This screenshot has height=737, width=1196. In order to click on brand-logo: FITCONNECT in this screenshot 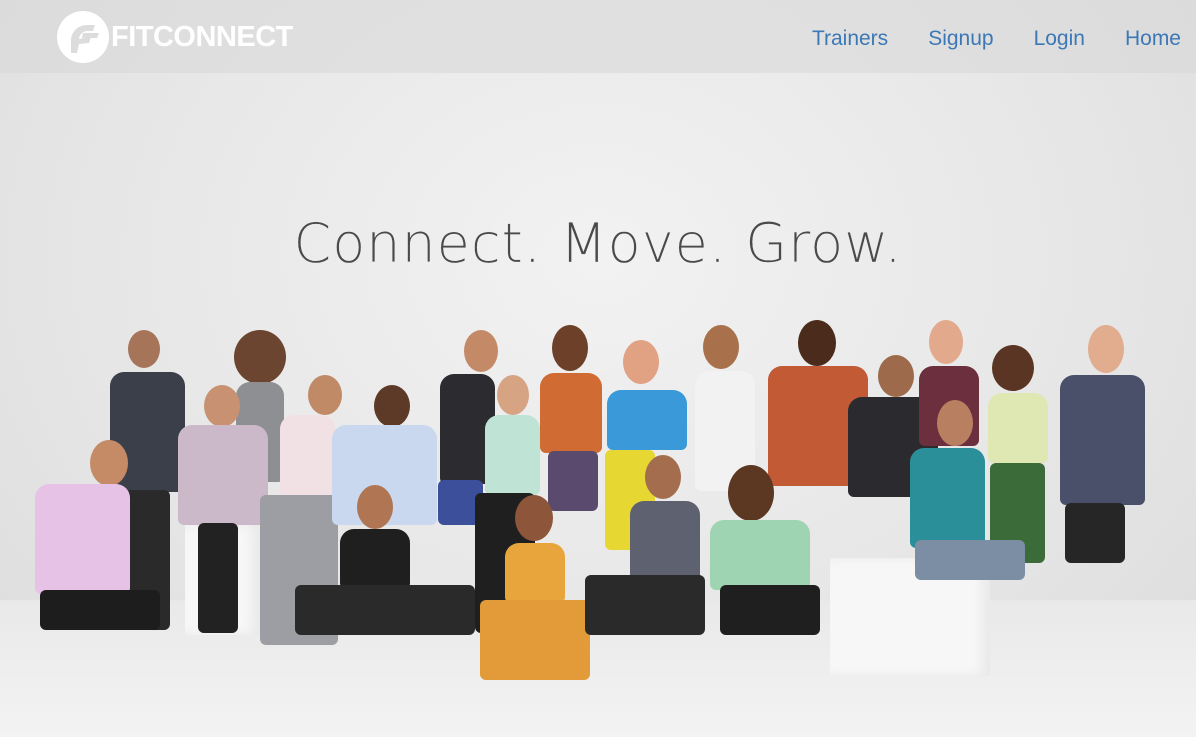, I will do `click(175, 37)`.